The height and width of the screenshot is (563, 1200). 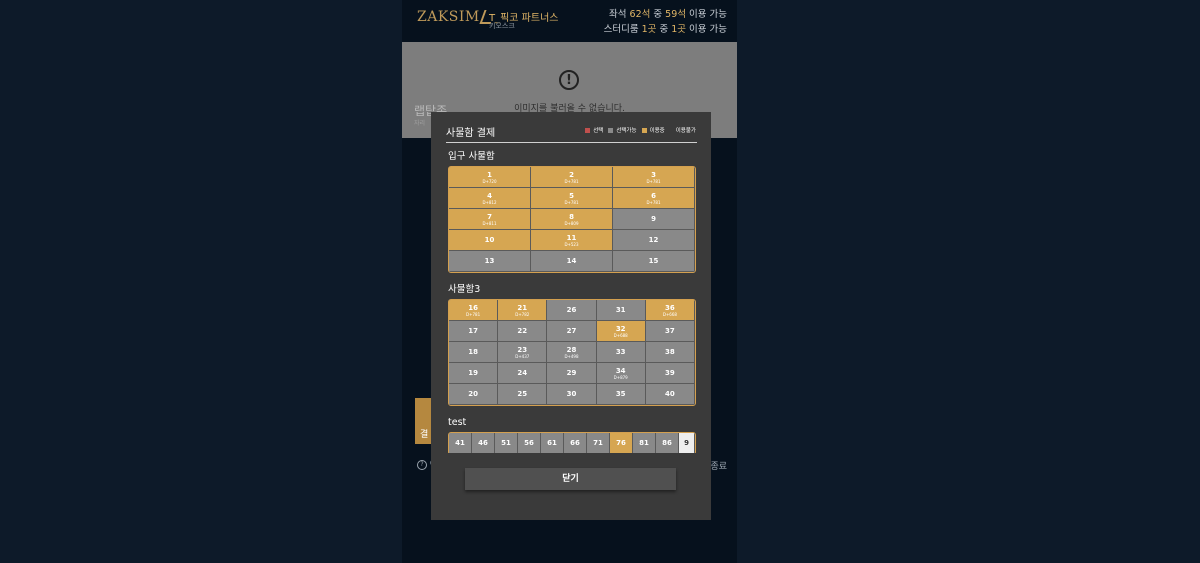 I want to click on legend-available: 선택가능, so click(x=622, y=130).